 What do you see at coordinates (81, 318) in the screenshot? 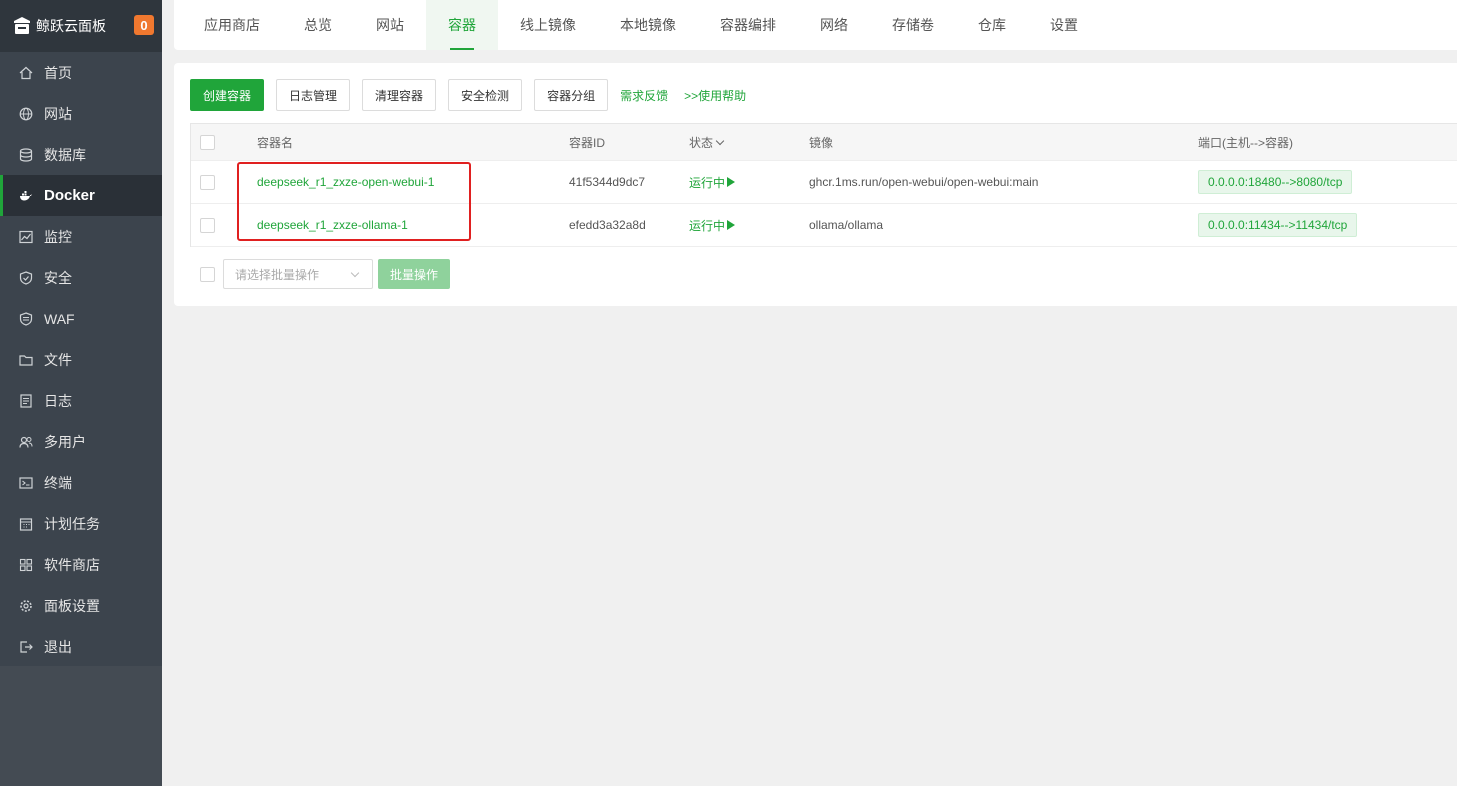
I see `sidebar-item-waf: WAF` at bounding box center [81, 318].